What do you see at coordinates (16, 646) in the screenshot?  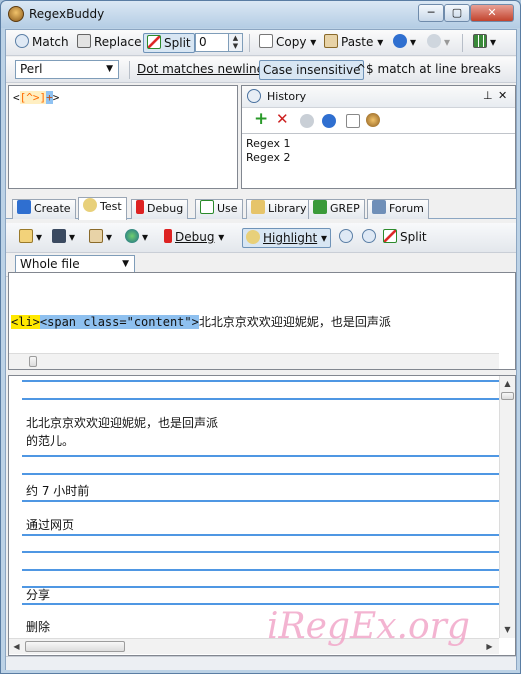 I see `scroll-left-icon: ◀` at bounding box center [16, 646].